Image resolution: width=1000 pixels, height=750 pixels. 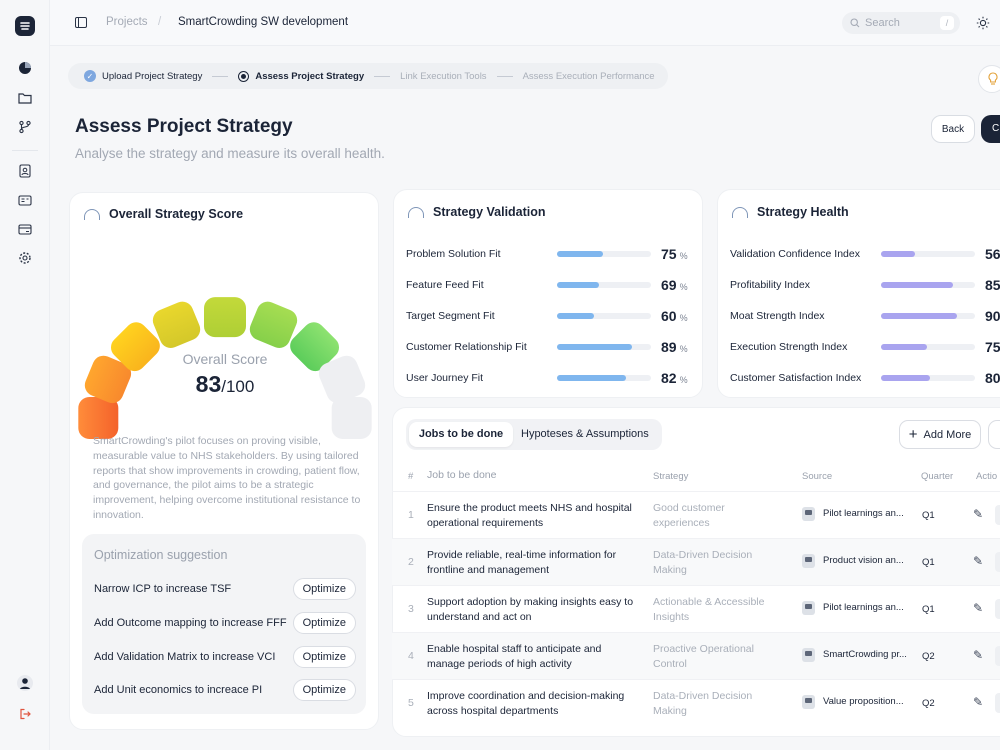 I want to click on strategy-health-title-text: Strategy Health, so click(x=803, y=212).